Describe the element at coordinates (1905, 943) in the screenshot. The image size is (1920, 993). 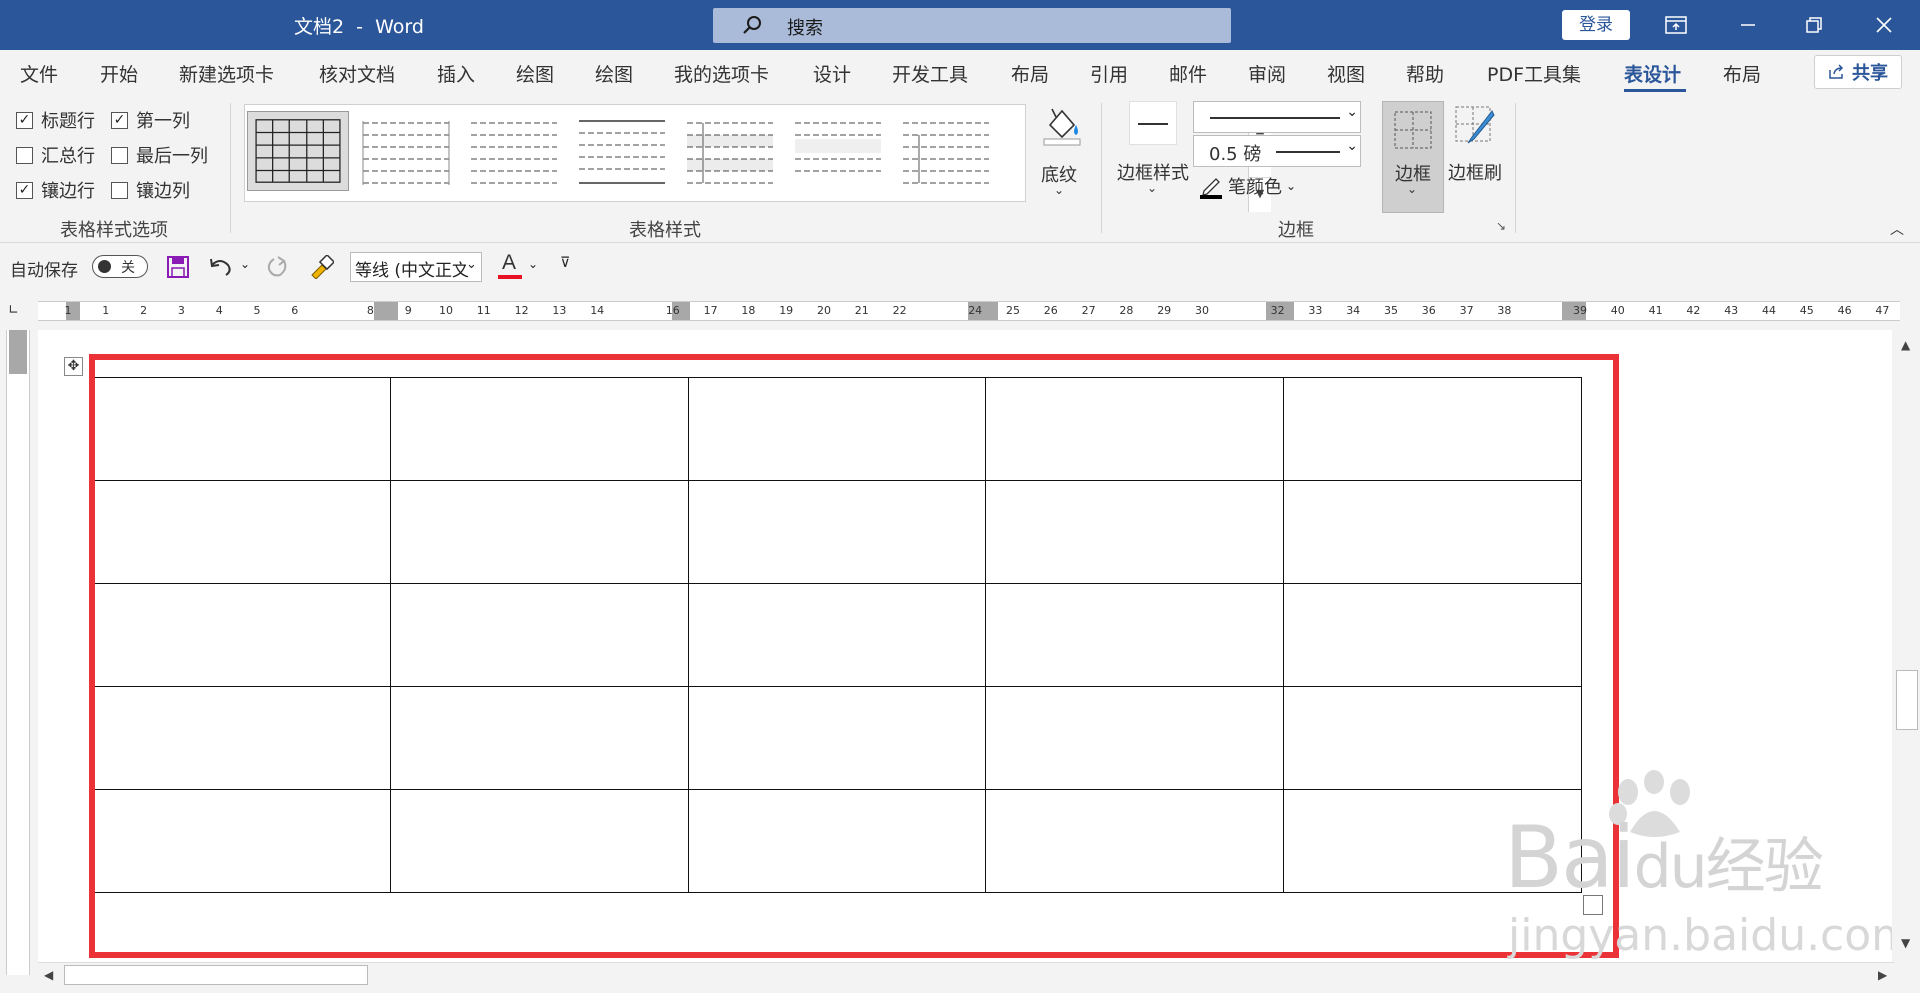
I see `scroll-down-icon: ▼` at that location.